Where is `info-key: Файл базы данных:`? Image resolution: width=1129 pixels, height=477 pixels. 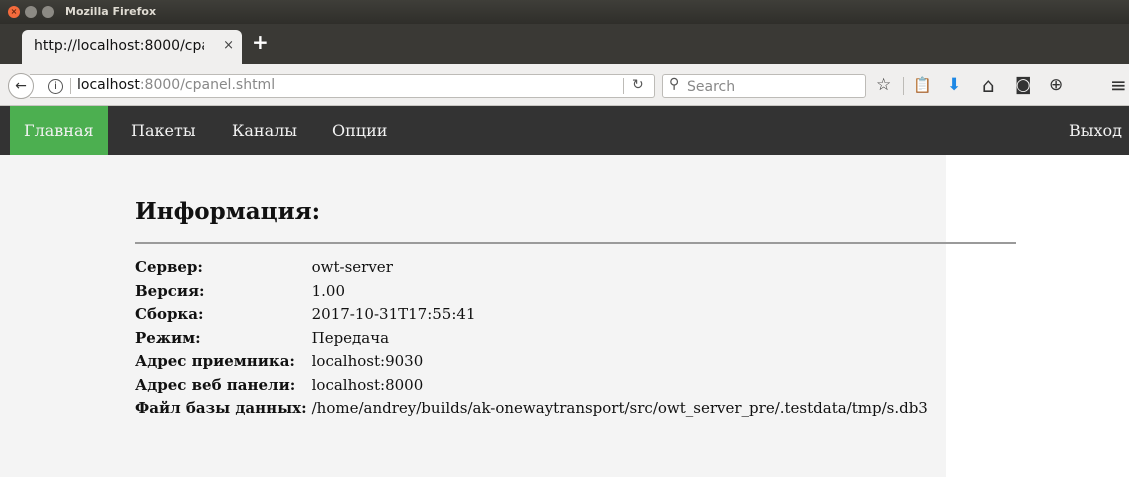 info-key: Файл базы данных: is located at coordinates (221, 408).